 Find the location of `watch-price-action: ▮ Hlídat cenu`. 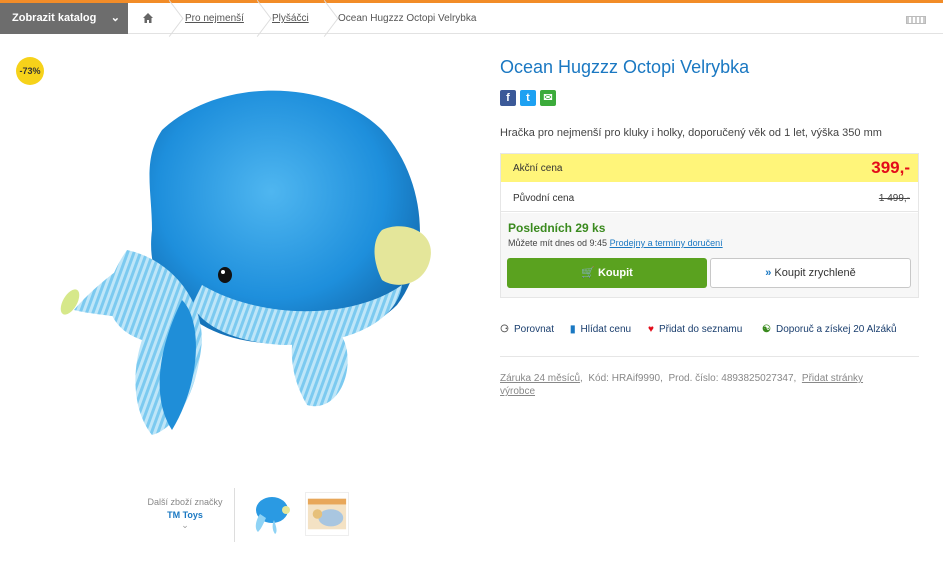

watch-price-action: ▮ Hlídat cenu is located at coordinates (600, 330).